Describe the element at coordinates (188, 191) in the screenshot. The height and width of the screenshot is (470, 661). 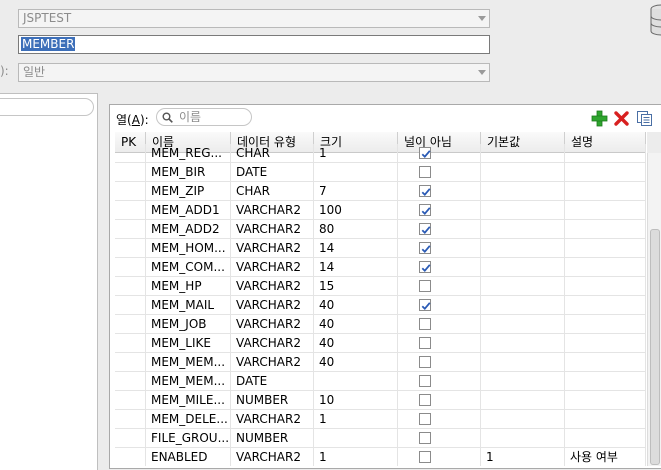
I see `name-cell: MEM_ZIP` at that location.